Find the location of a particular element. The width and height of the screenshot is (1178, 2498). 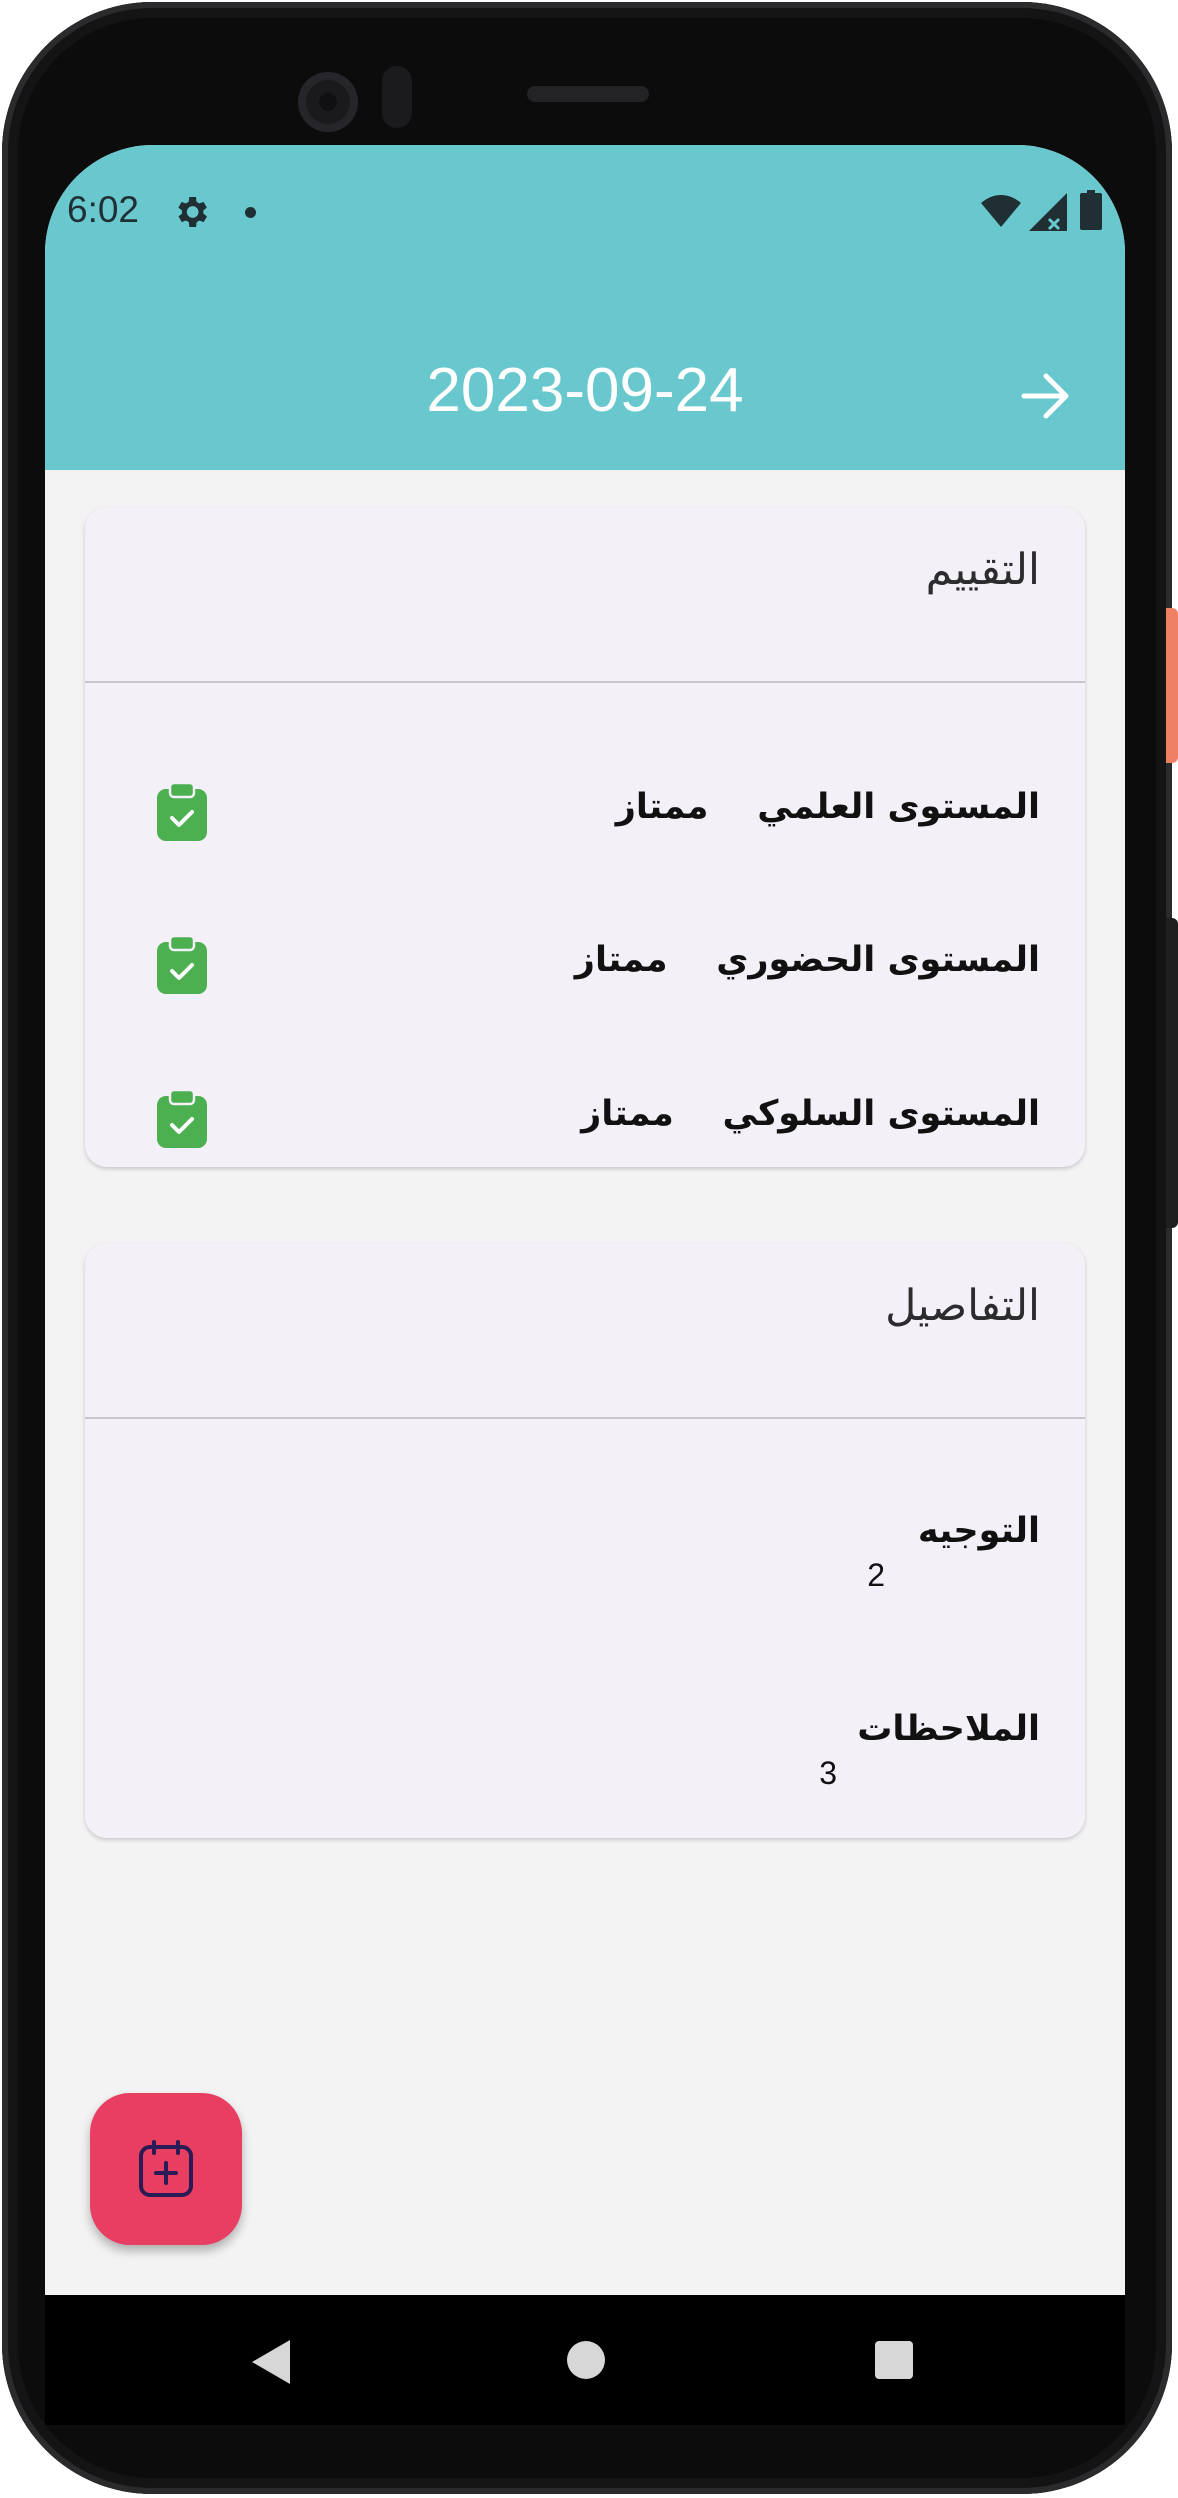

home-circle-icon is located at coordinates (586, 2360).